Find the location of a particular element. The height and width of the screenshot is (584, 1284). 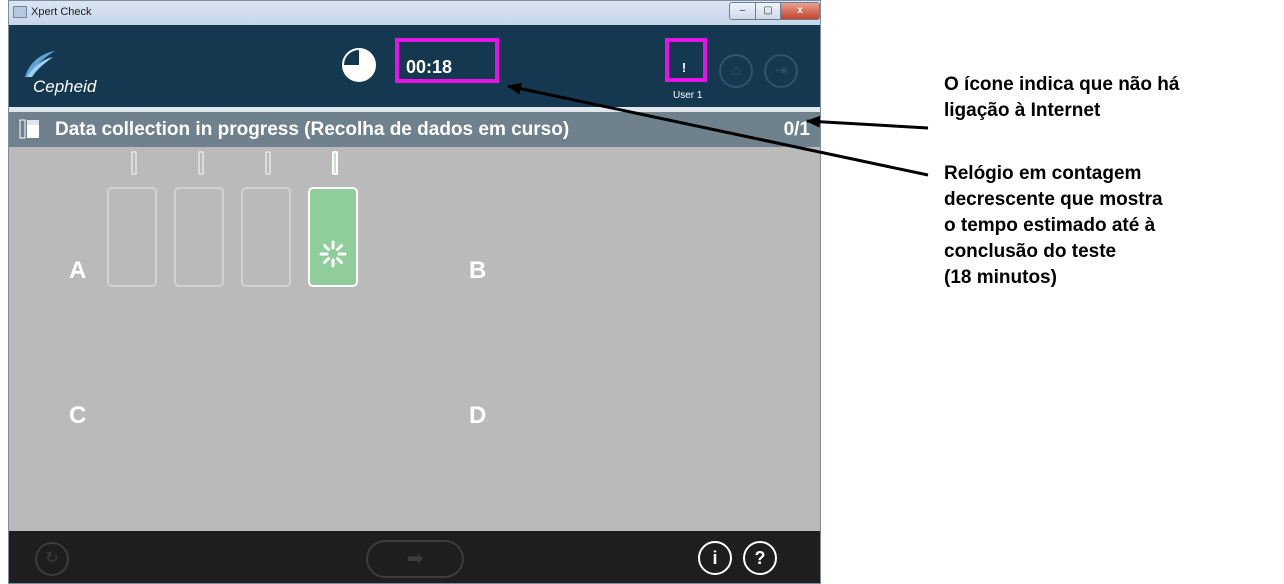

clock-annotation-line-5: (18 minutos) is located at coordinates (1000, 277).